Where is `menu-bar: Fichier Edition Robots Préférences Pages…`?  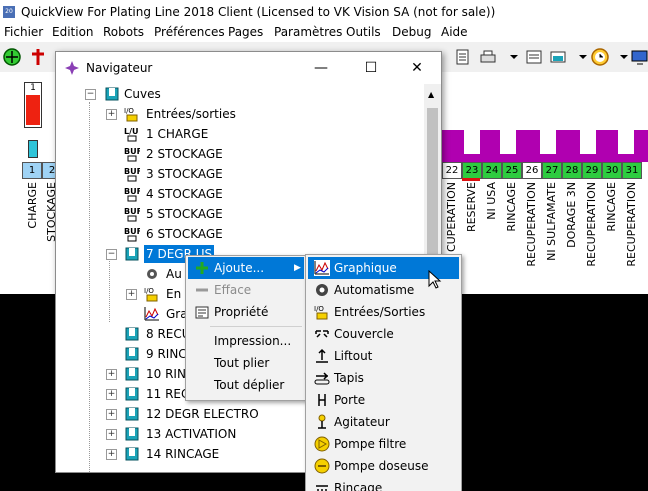 menu-bar: Fichier Edition Robots Préférences Pages… is located at coordinates (324, 33).